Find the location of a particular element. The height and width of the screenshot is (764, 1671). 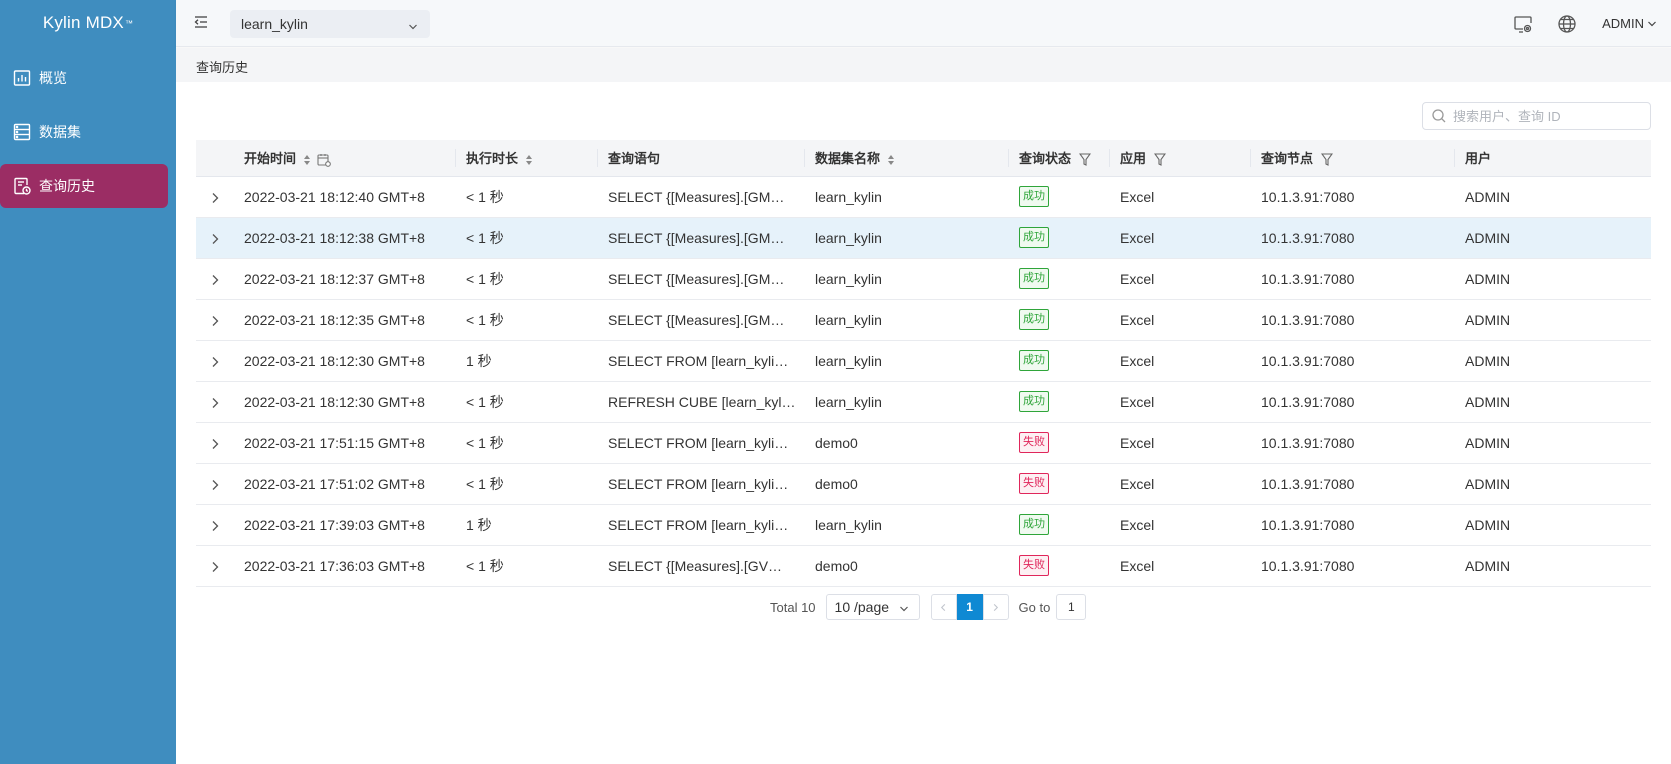

sidebar-item-overview: 概览 is located at coordinates (84, 78).